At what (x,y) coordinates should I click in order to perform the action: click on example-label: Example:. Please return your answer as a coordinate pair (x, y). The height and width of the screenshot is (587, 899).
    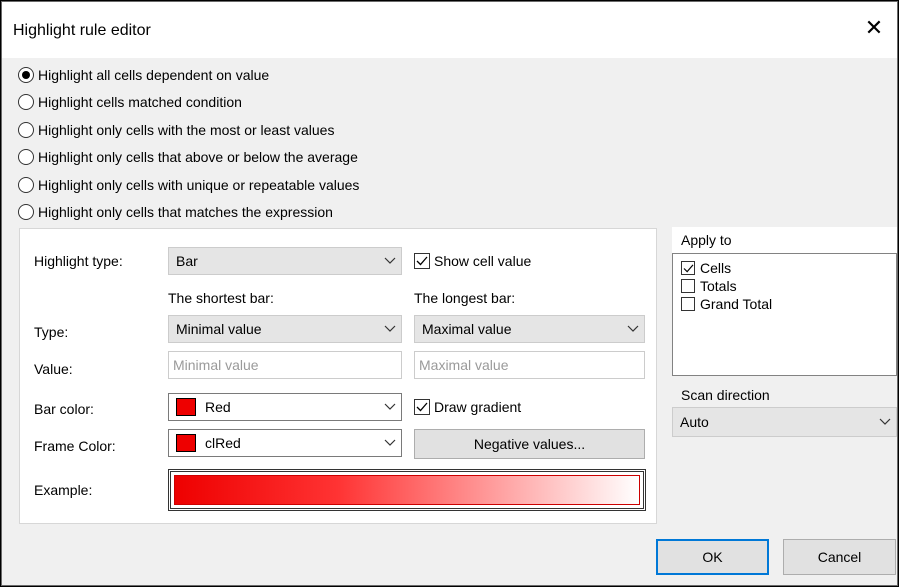
    Looking at the image, I should click on (63, 490).